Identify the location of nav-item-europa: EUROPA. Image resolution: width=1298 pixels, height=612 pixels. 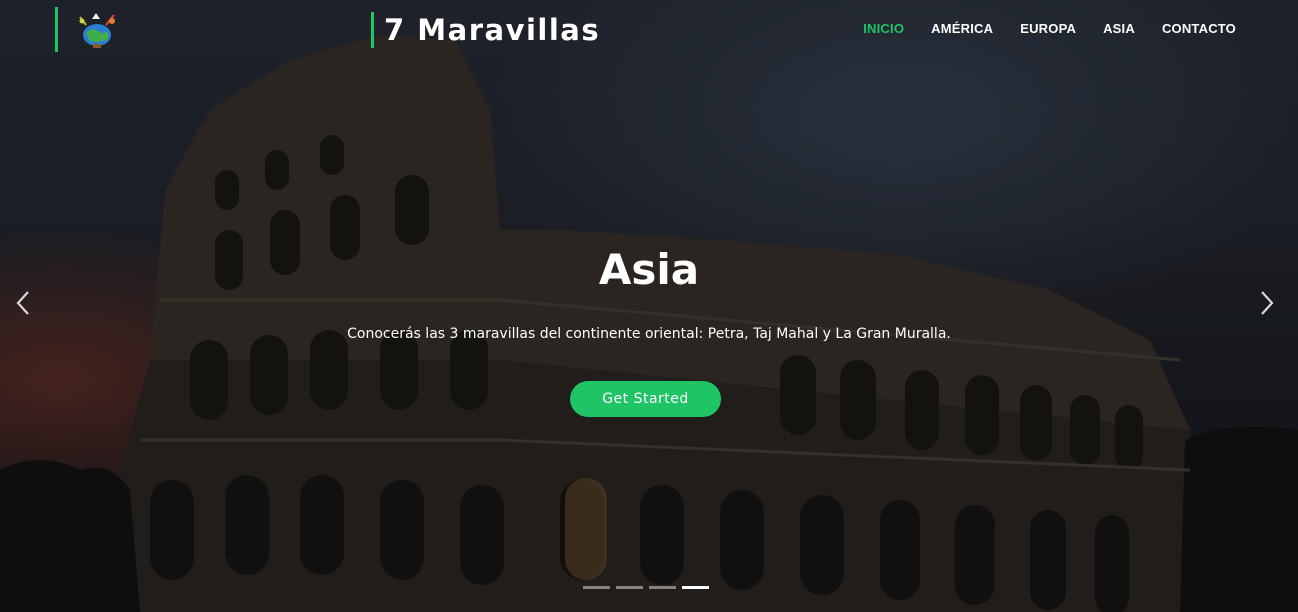
(1048, 29).